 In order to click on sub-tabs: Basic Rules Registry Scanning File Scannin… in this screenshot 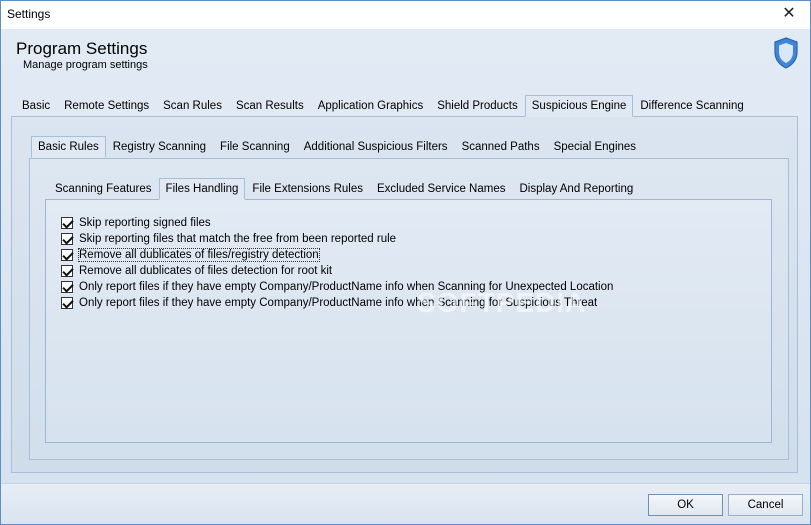, I will do `click(337, 147)`.